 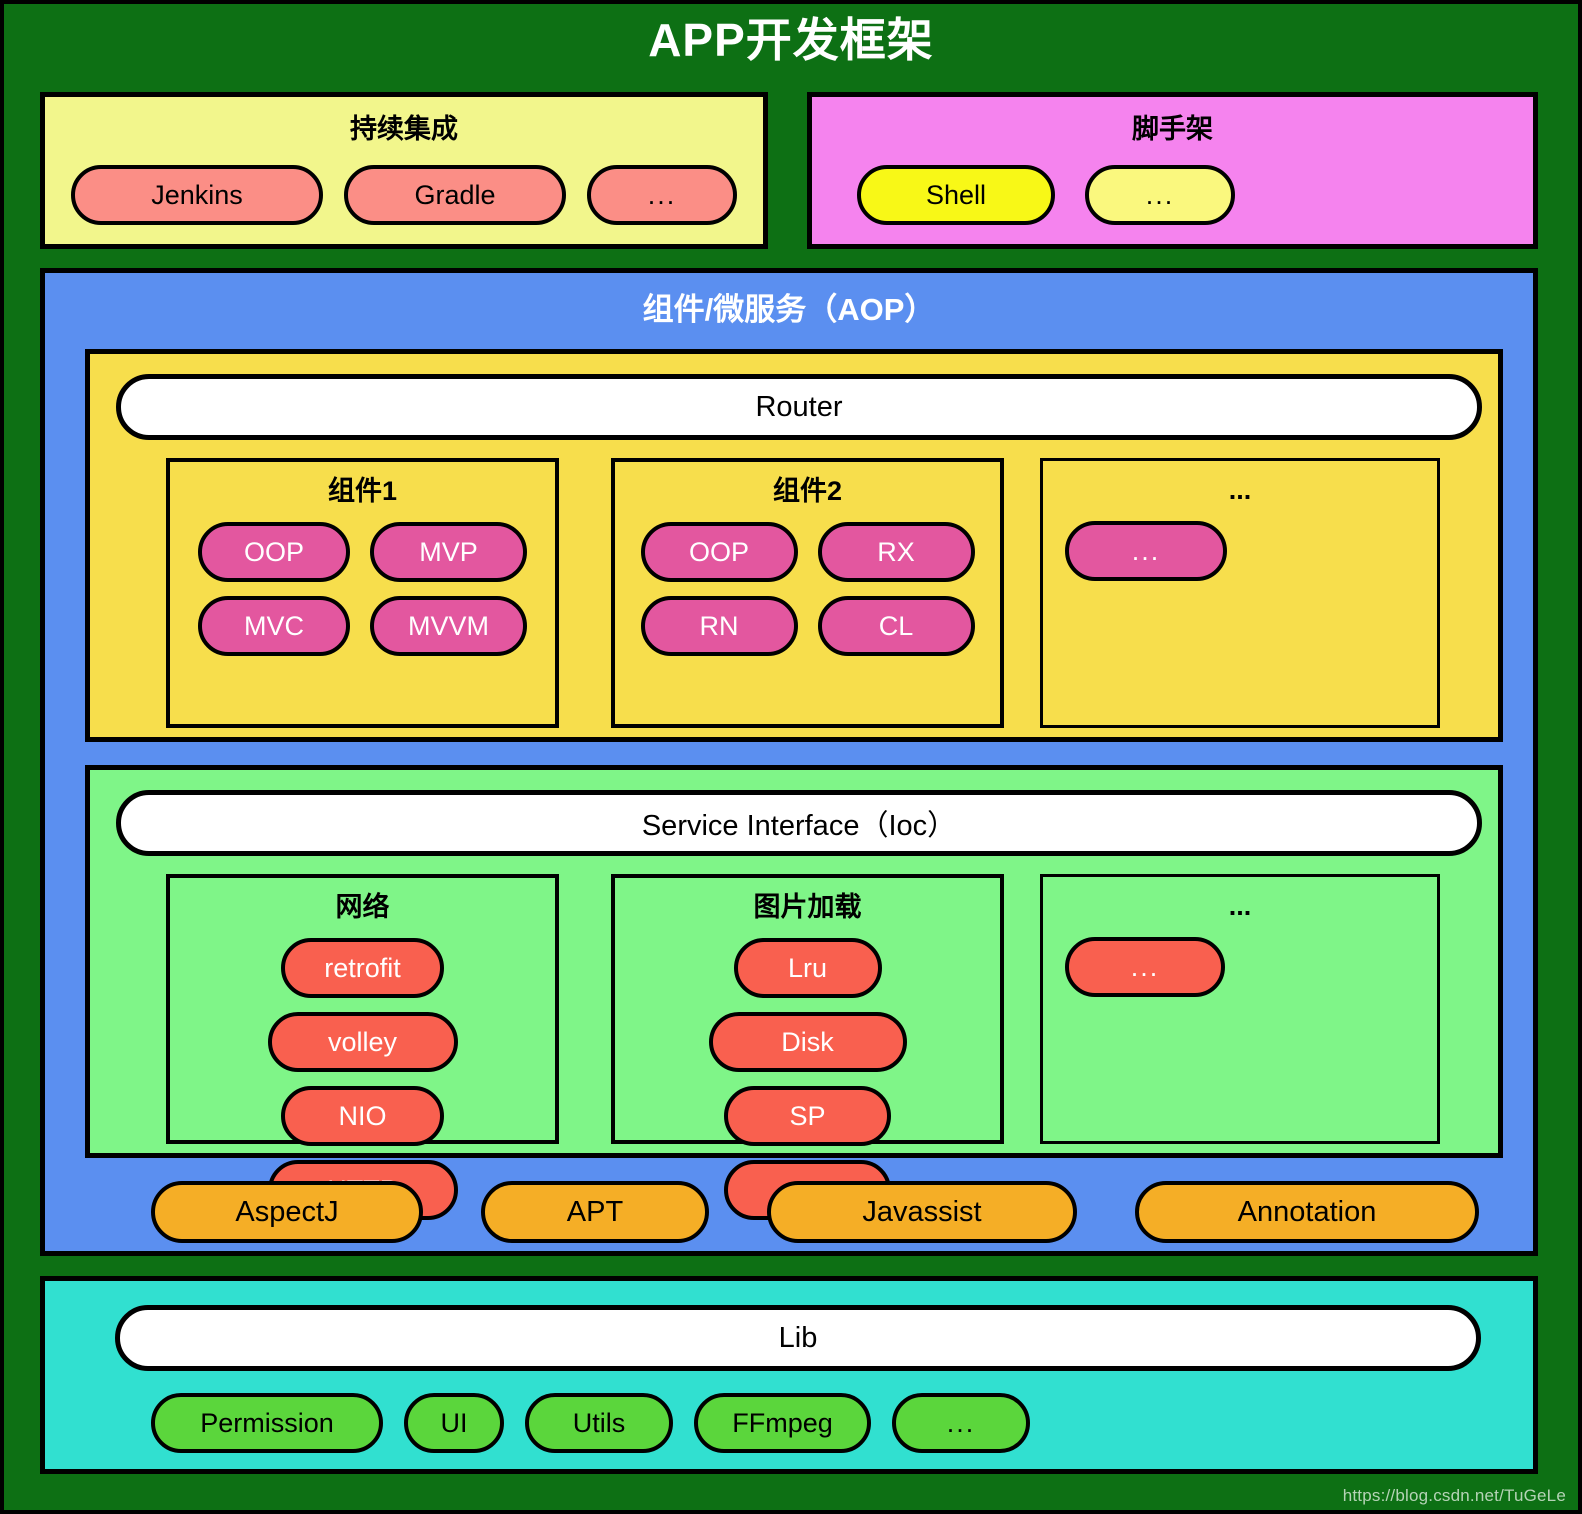 I want to click on subgroup-pills-component-2: OOP RX RN CL, so click(x=807, y=589).